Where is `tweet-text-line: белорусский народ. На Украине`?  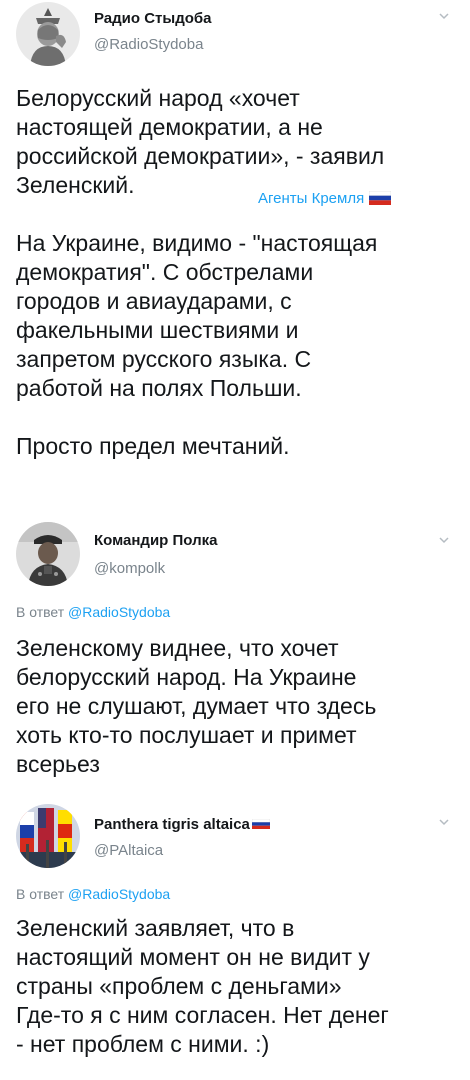
tweet-text-line: белорусский народ. На Украине is located at coordinates (186, 677).